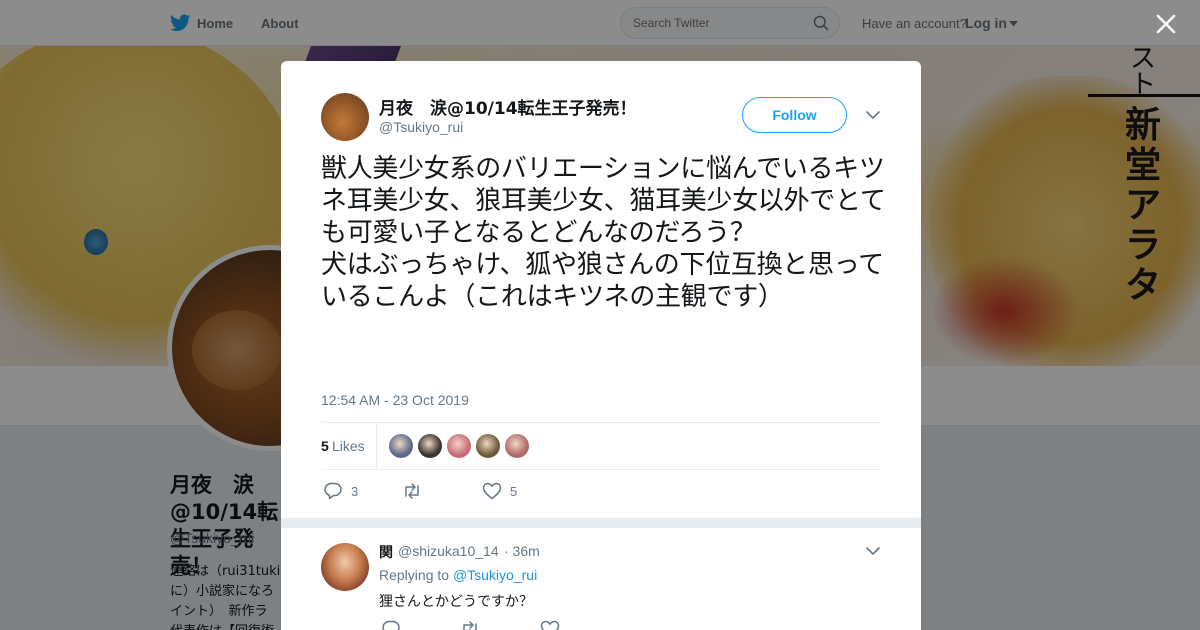 The width and height of the screenshot is (1200, 630). I want to click on tweet-author-name: 月夜 涙@10/14転生王子発売！, so click(508, 106).